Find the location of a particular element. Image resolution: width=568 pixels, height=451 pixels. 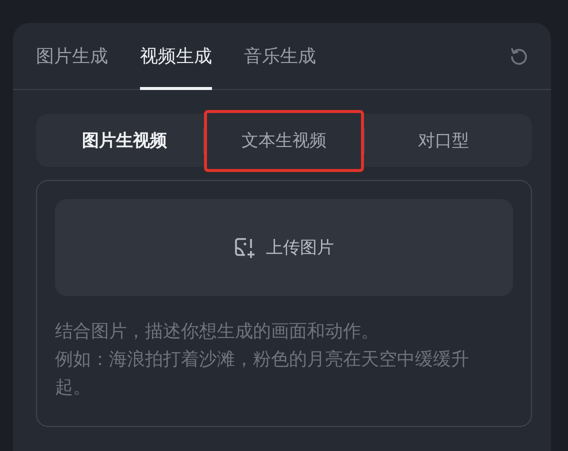

placeholder-text: 结合图片，描述你想生成的画面和动作。 is located at coordinates (217, 332).